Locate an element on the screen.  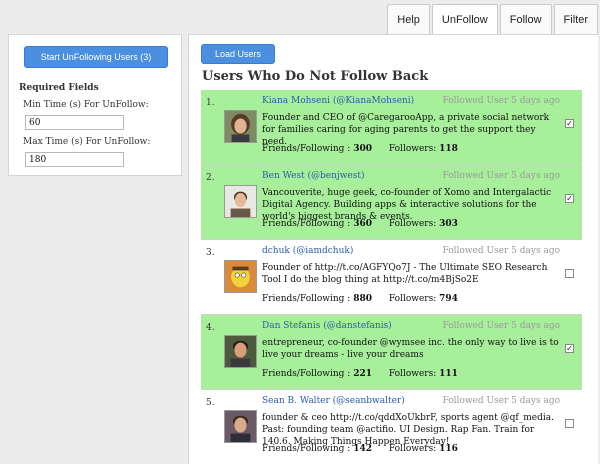
tab-strip: Help UnFollow Follow Filter is located at coordinates (491, 19).